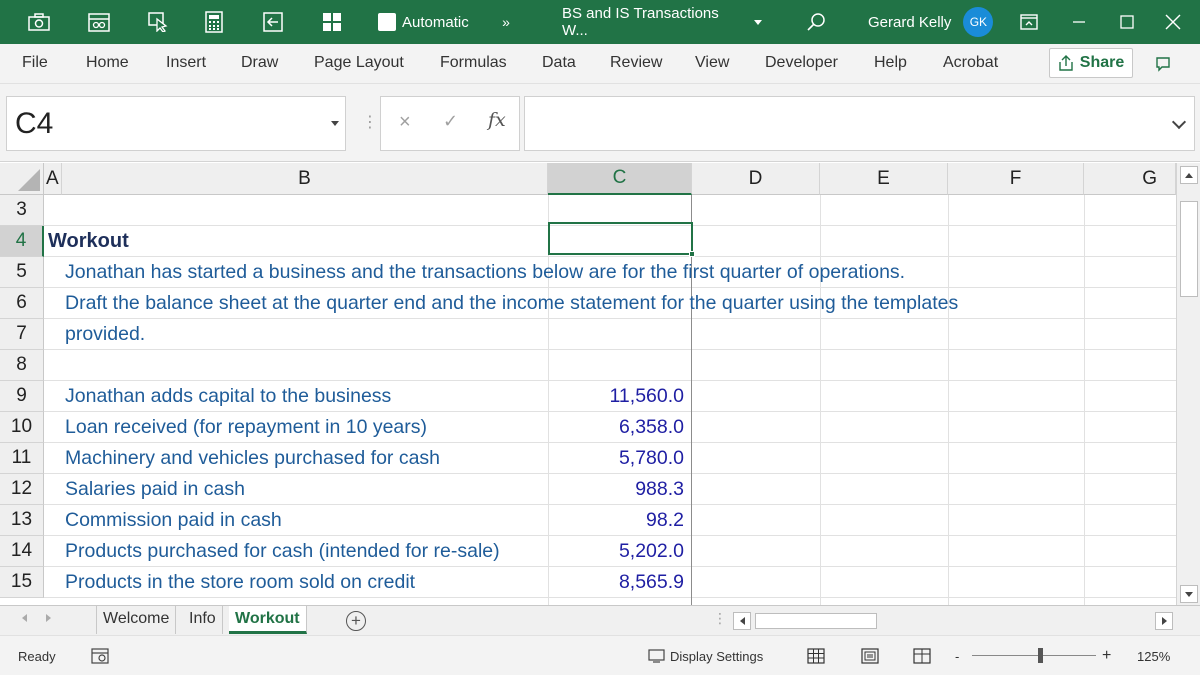  I want to click on ribbon-display-icon, so click(1029, 22).